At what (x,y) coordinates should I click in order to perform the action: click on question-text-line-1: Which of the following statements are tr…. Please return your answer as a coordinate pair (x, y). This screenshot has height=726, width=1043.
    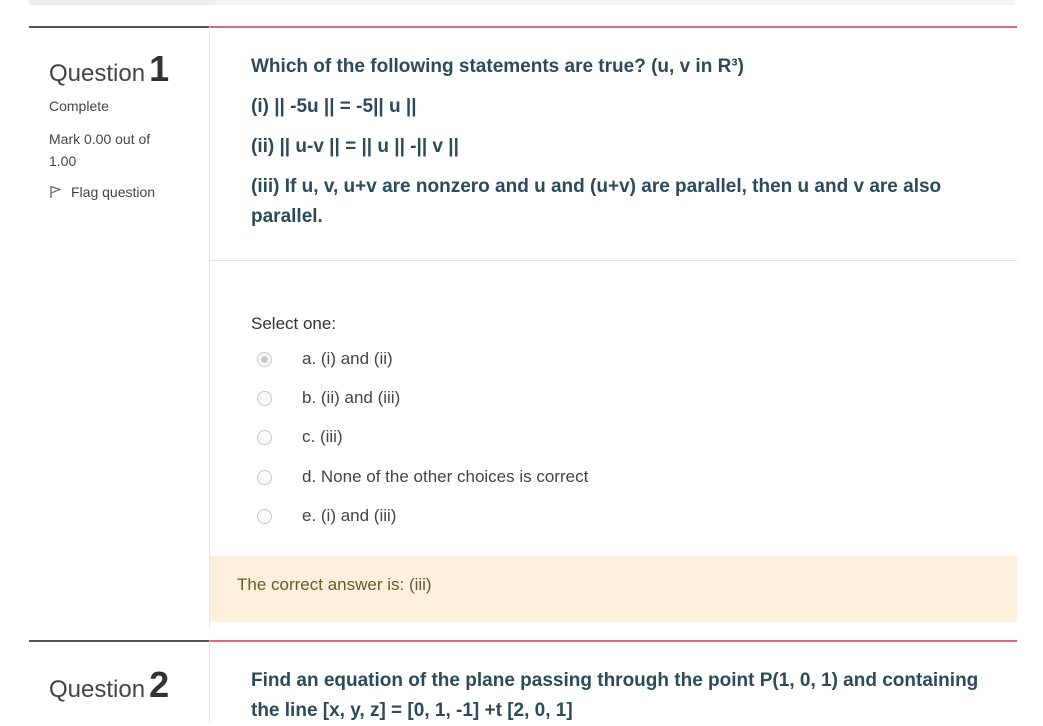
    Looking at the image, I should click on (497, 66).